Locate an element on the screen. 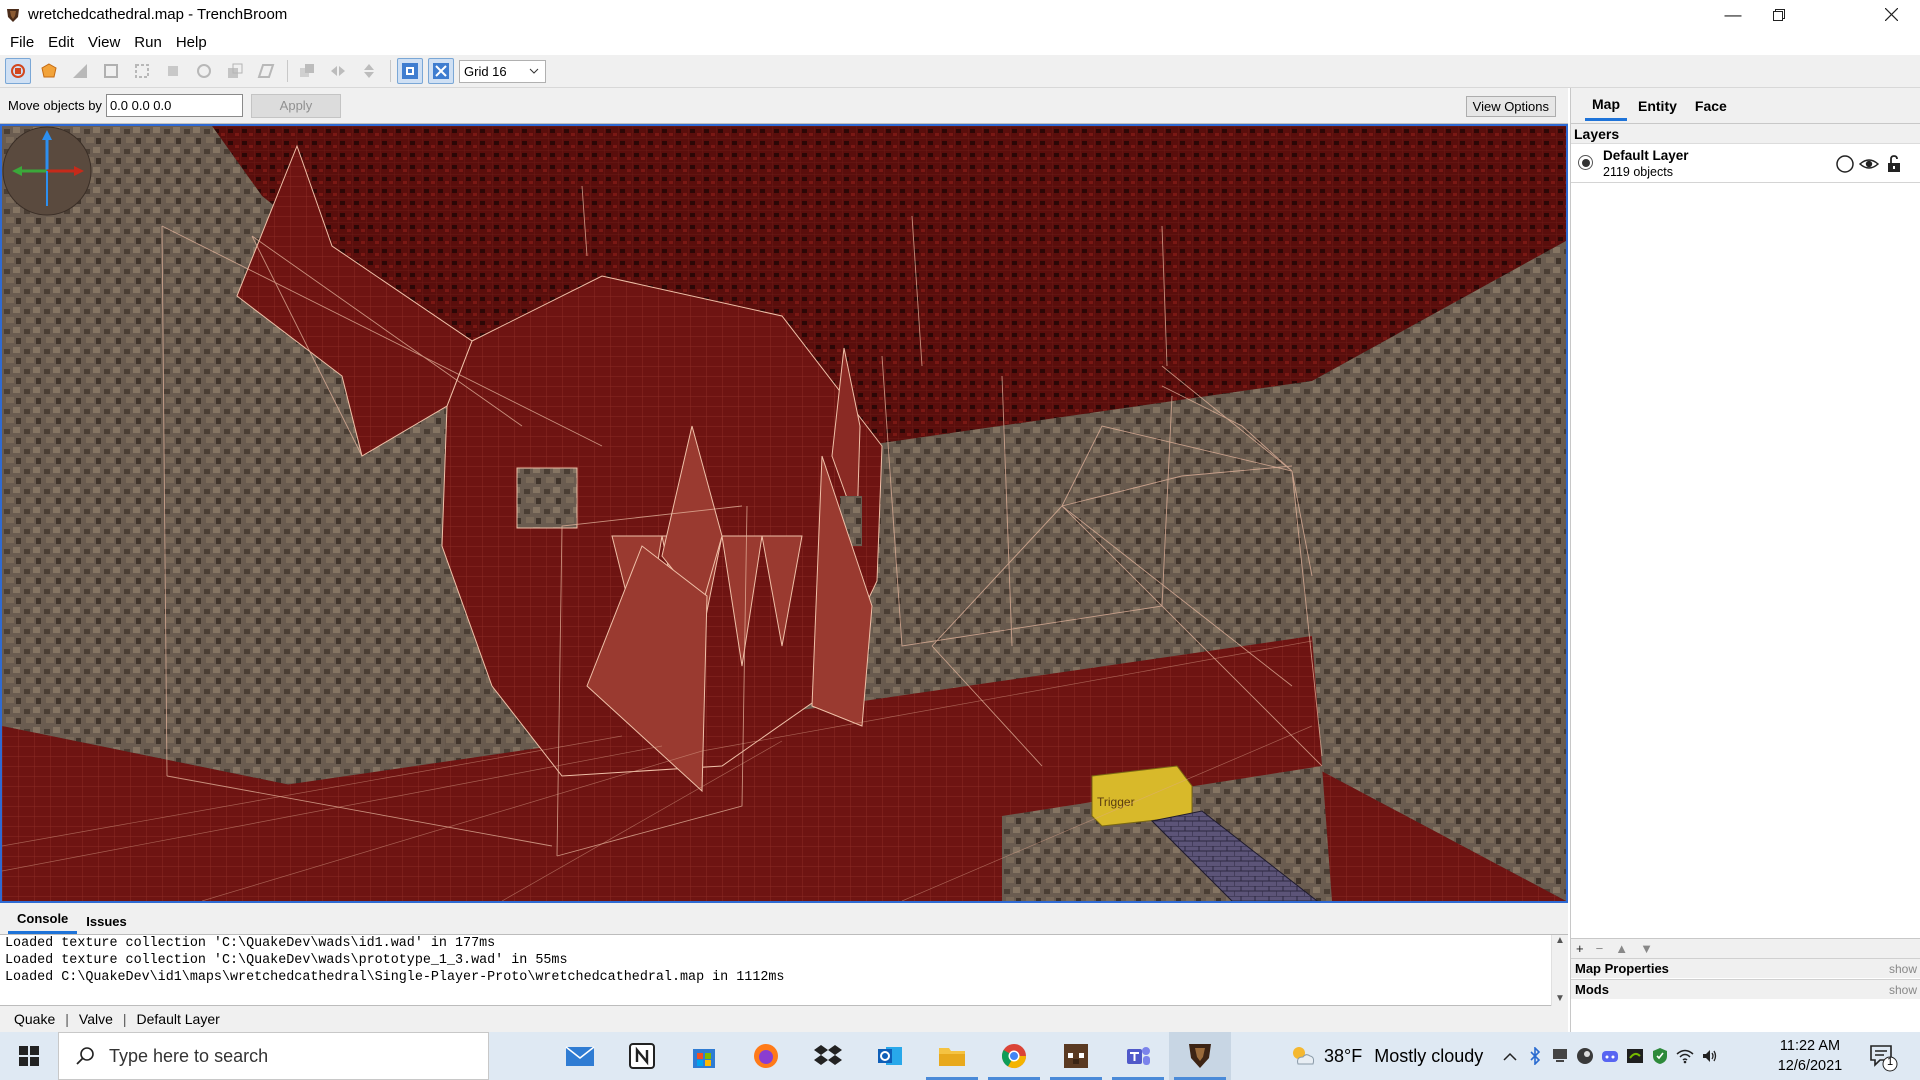  layer-current-radio is located at coordinates (1585, 162).